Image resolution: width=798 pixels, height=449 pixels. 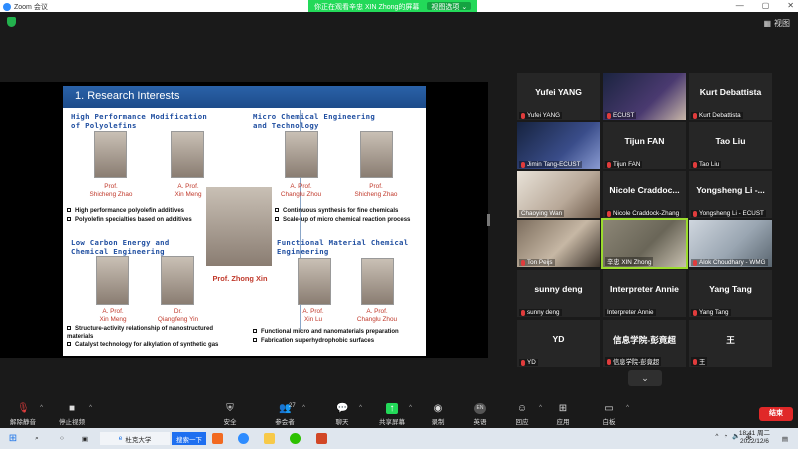 I want to click on active-speaker-tile: 辛忠 XIN Zhong, so click(x=644, y=243).